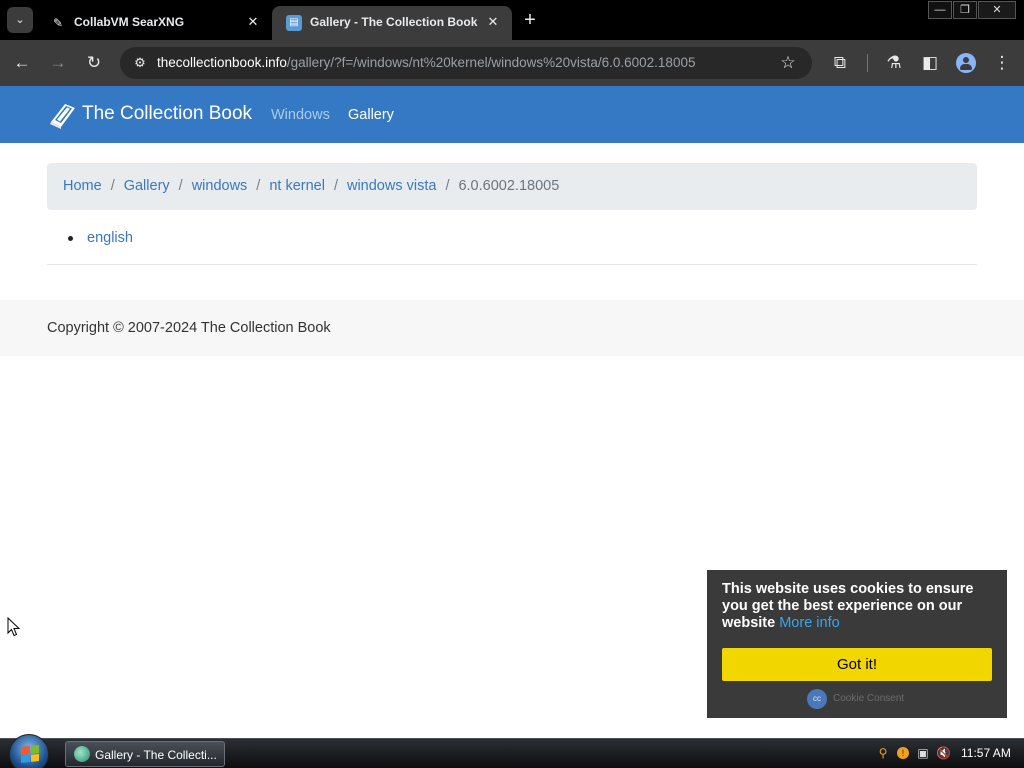 This screenshot has height=768, width=1024. What do you see at coordinates (530, 21) in the screenshot?
I see `new-tab-button: +` at bounding box center [530, 21].